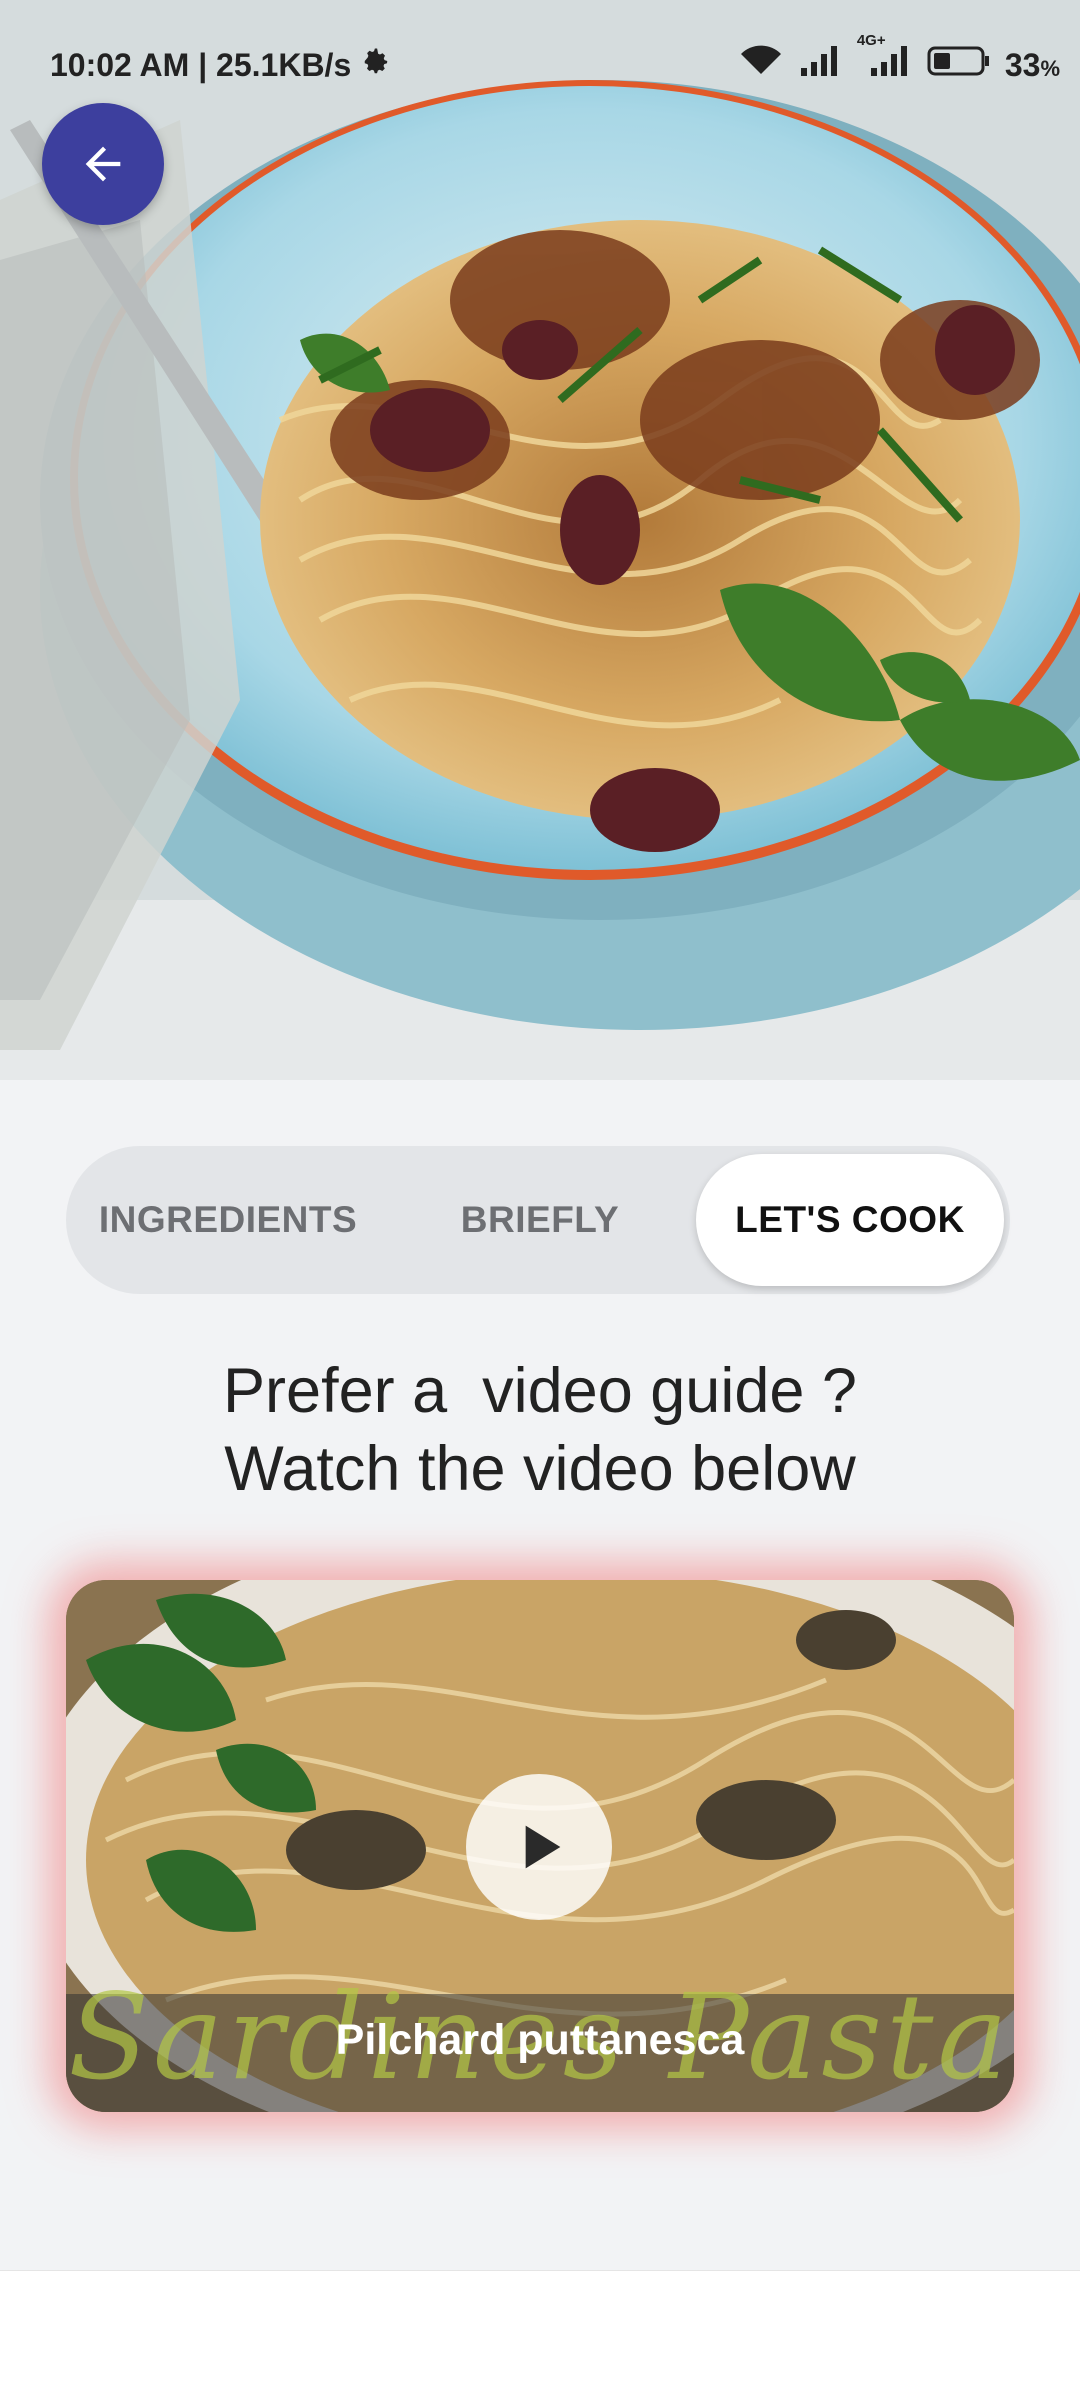  Describe the element at coordinates (540, 2040) in the screenshot. I see `video-title: Pilchard puttanesca` at that location.